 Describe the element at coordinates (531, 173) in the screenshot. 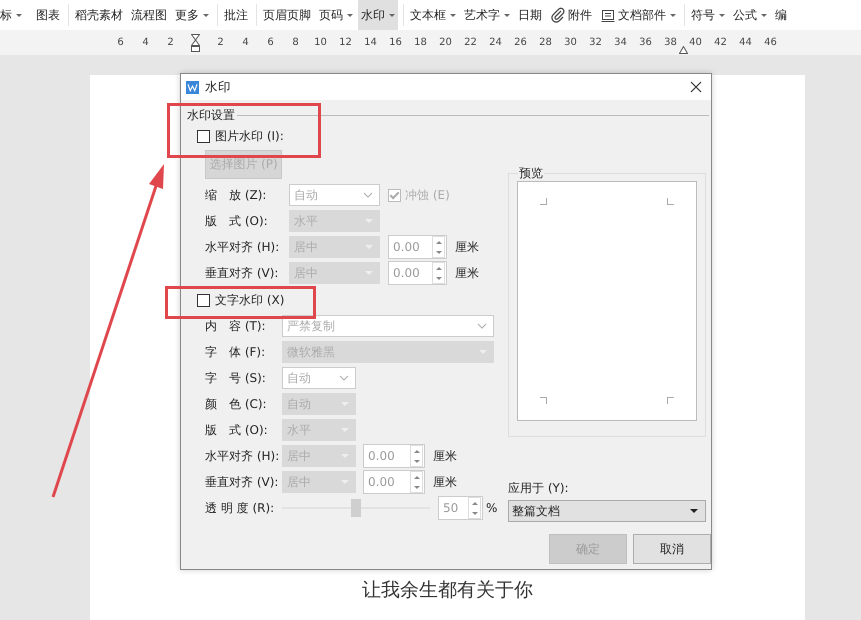

I see `preview-label: 预览` at that location.